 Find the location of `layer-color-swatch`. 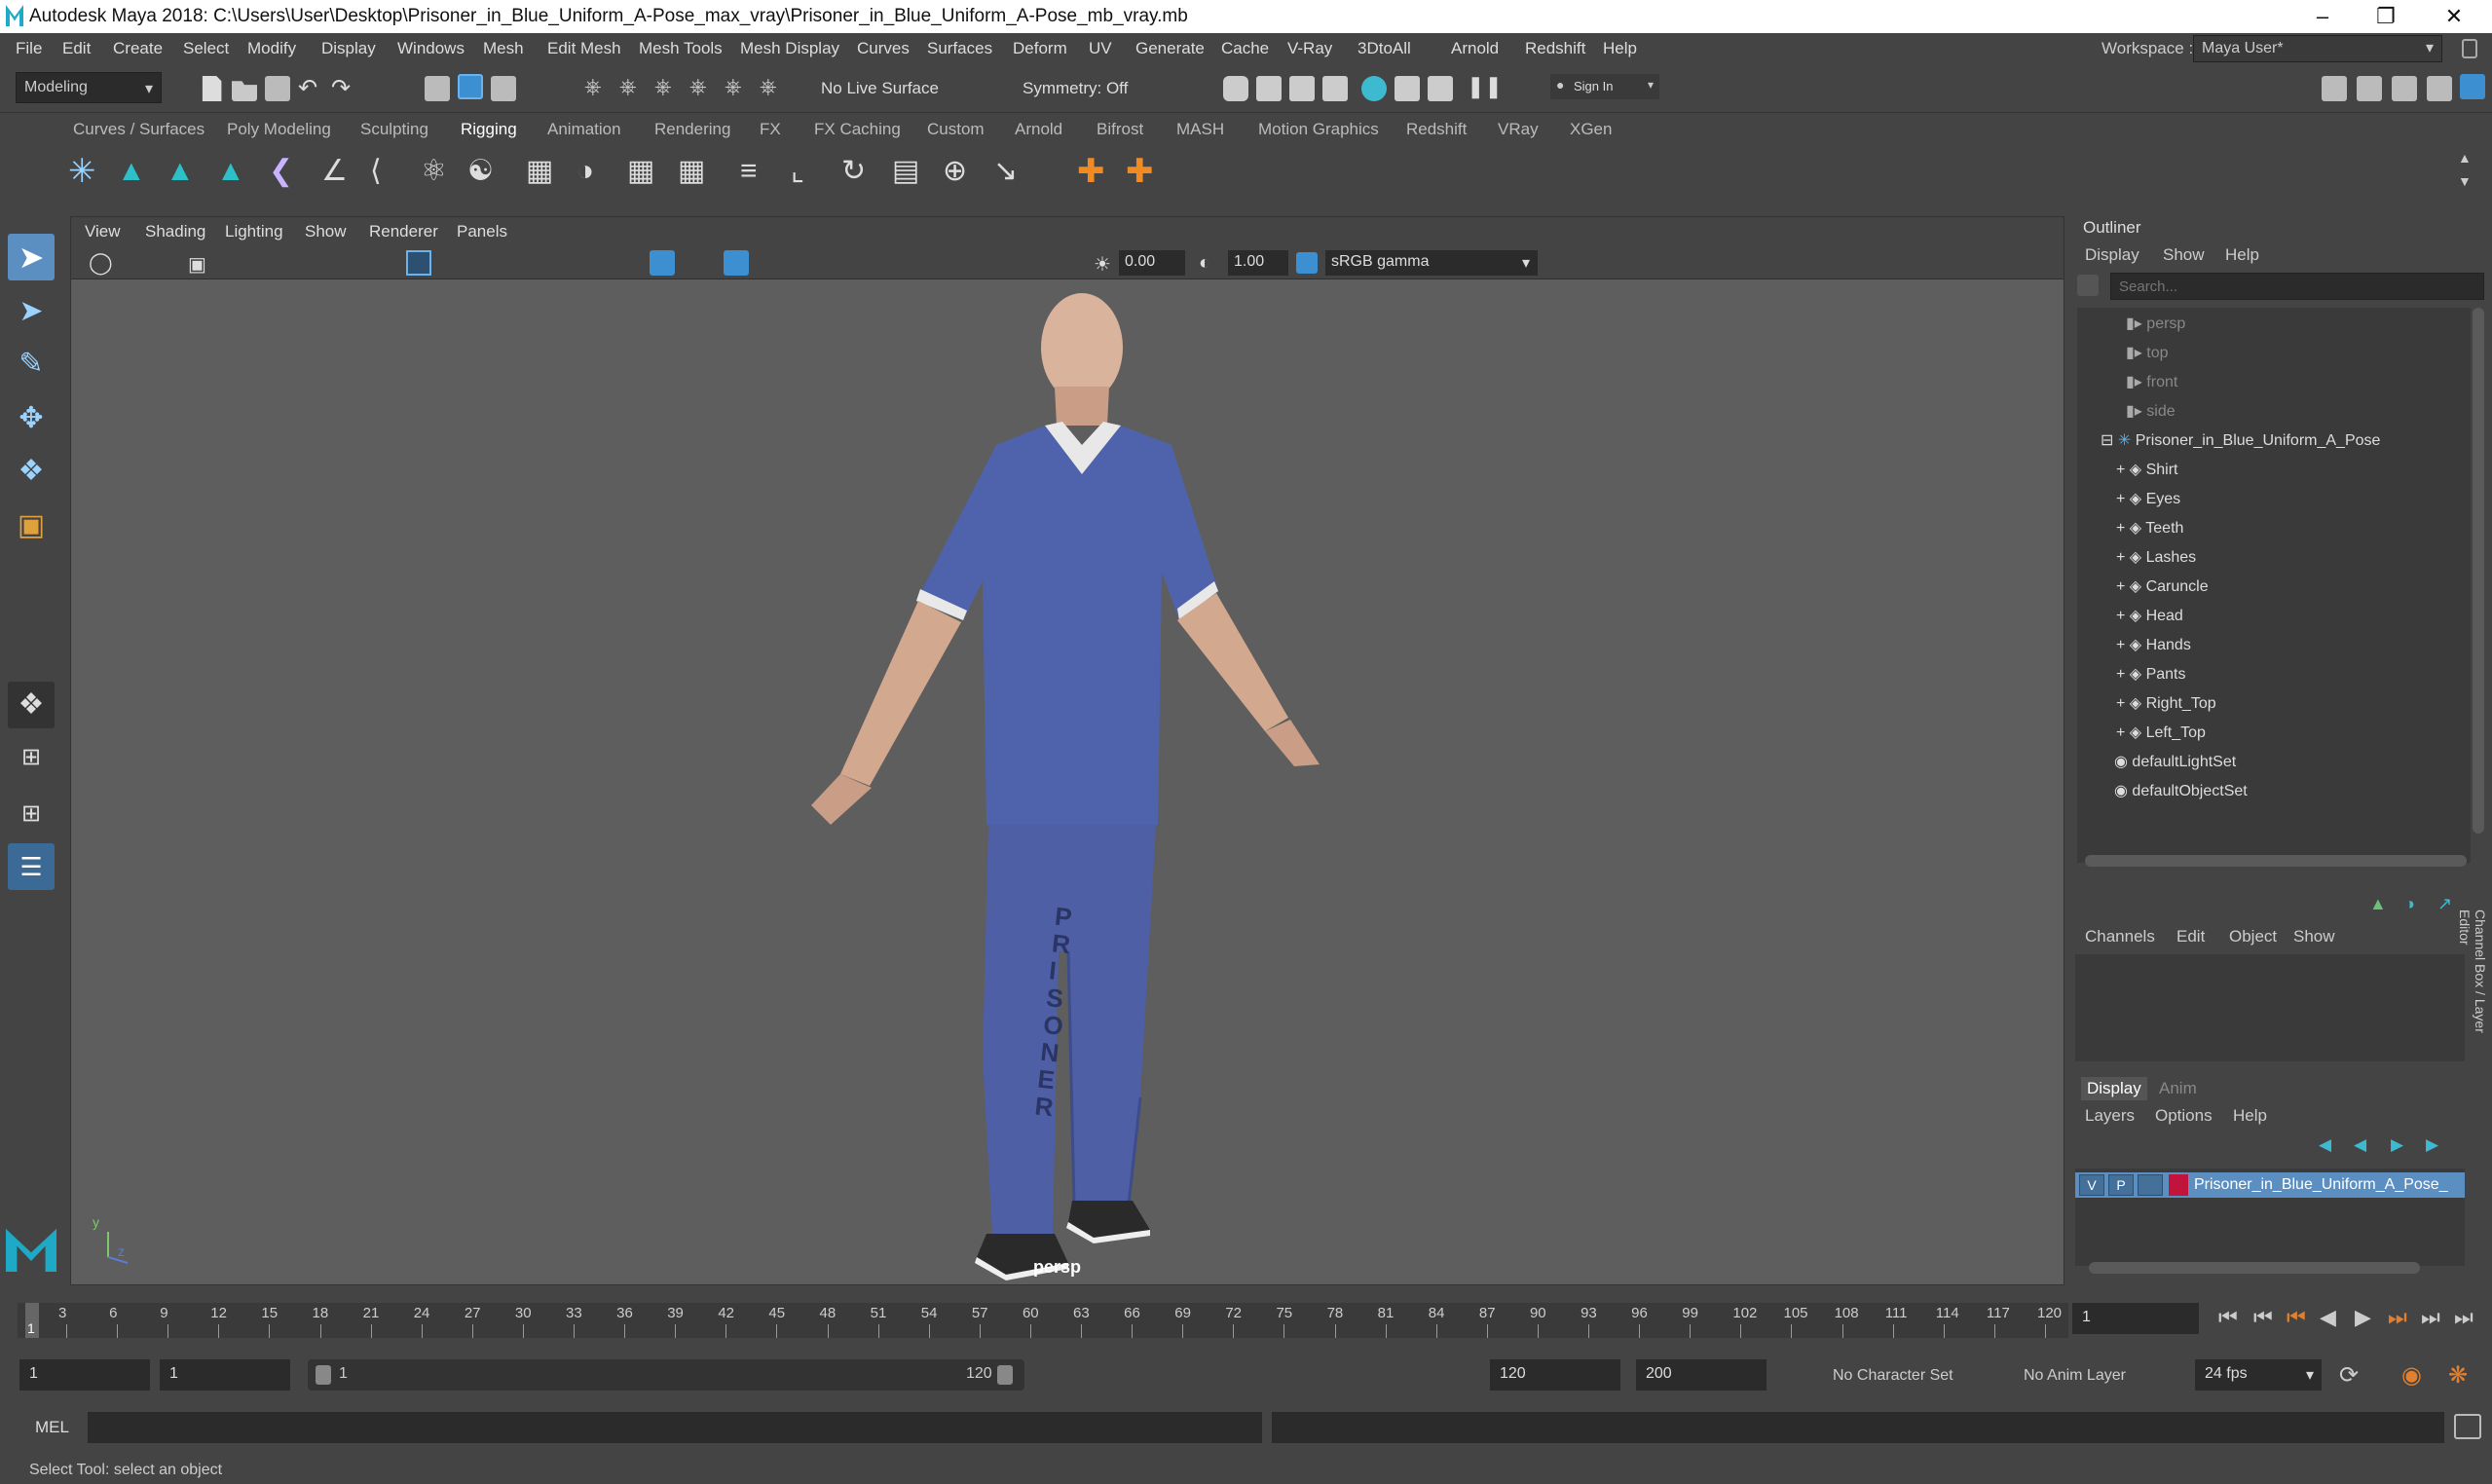

layer-color-swatch is located at coordinates (2178, 1185).